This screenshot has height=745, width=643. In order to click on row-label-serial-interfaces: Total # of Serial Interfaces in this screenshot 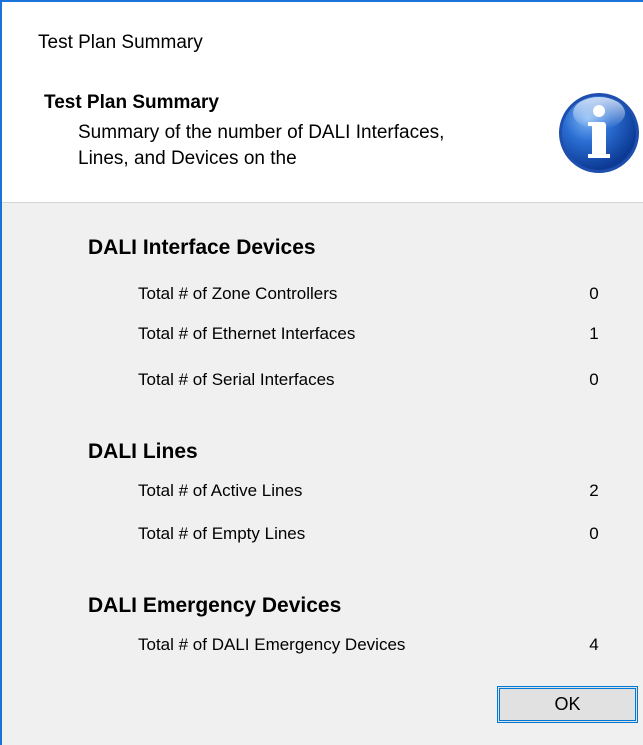, I will do `click(236, 379)`.